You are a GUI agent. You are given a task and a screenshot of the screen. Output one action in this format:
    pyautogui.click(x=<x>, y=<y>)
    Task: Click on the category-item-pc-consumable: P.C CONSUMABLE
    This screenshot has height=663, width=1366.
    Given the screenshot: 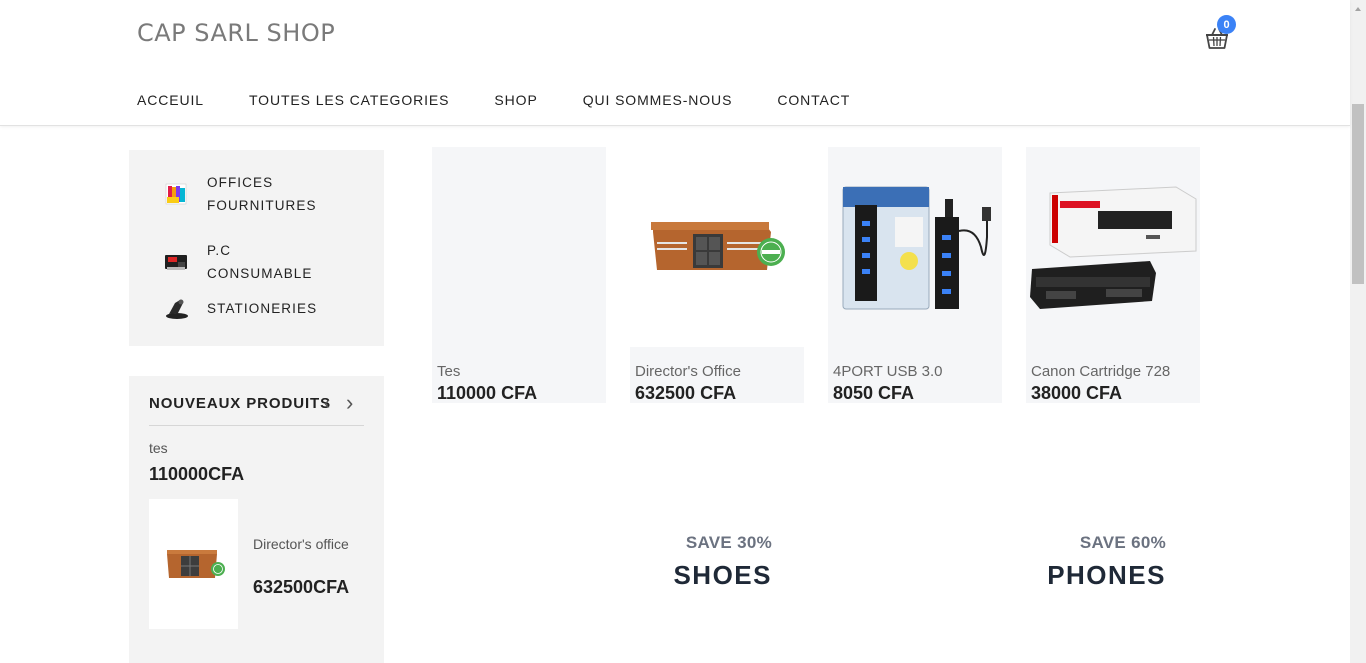 What is the action you would take?
    pyautogui.click(x=250, y=262)
    